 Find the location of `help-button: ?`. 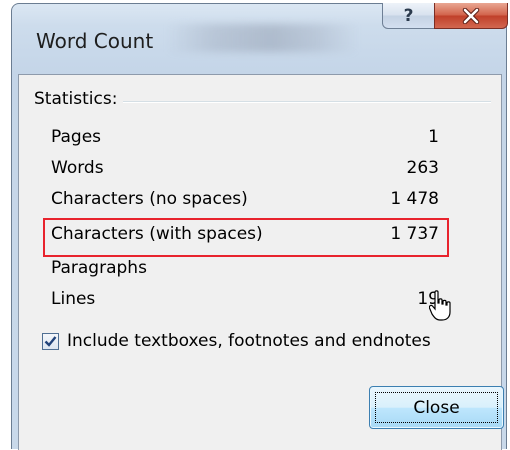

help-button: ? is located at coordinates (408, 16).